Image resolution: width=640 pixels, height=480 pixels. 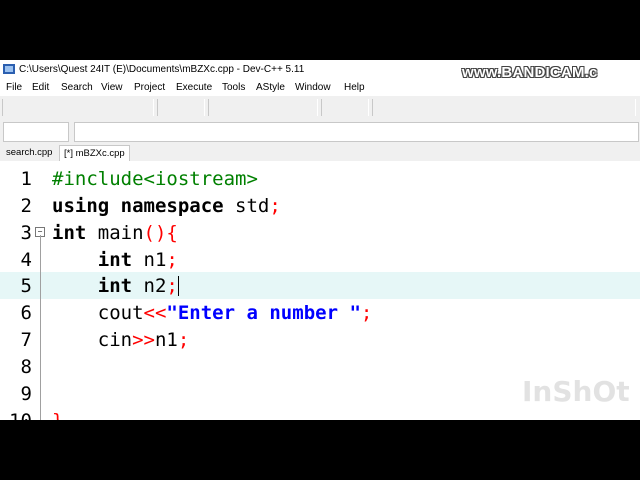 What do you see at coordinates (112, 87) in the screenshot?
I see `menu-view: View` at bounding box center [112, 87].